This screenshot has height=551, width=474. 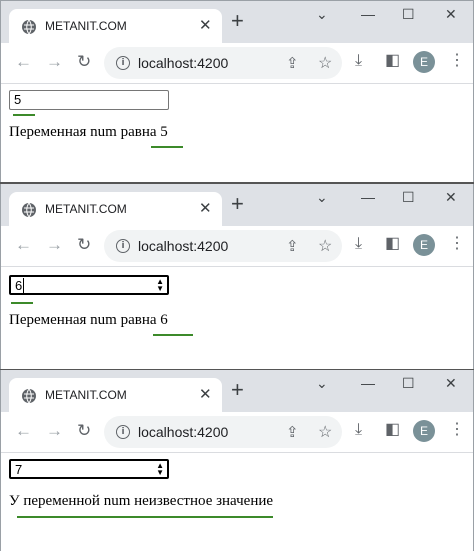 I want to click on num-input: 7 ▲ ▼, so click(x=89, y=469).